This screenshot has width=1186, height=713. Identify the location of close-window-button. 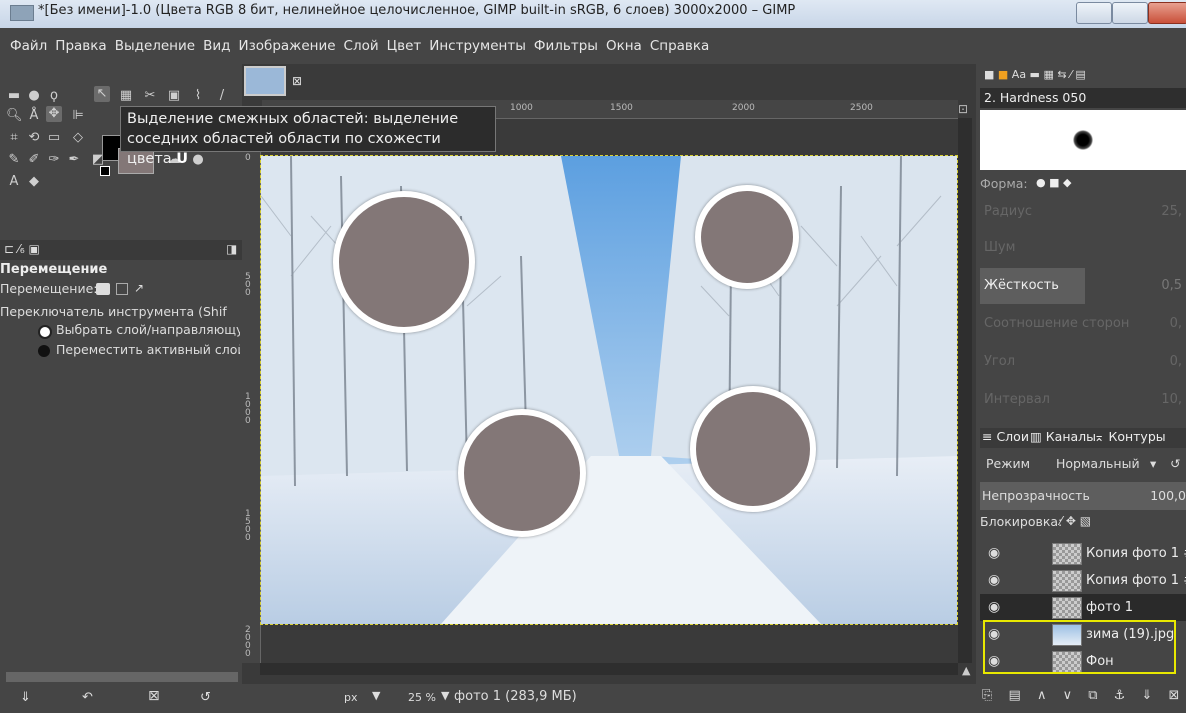
(1167, 13).